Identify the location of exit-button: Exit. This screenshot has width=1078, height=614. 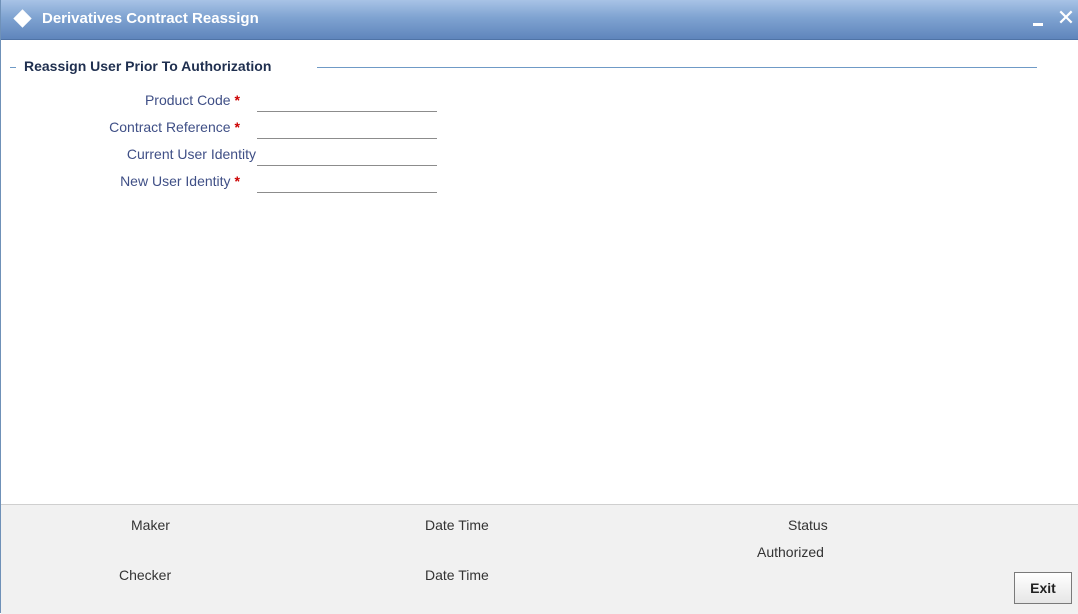
(1043, 588).